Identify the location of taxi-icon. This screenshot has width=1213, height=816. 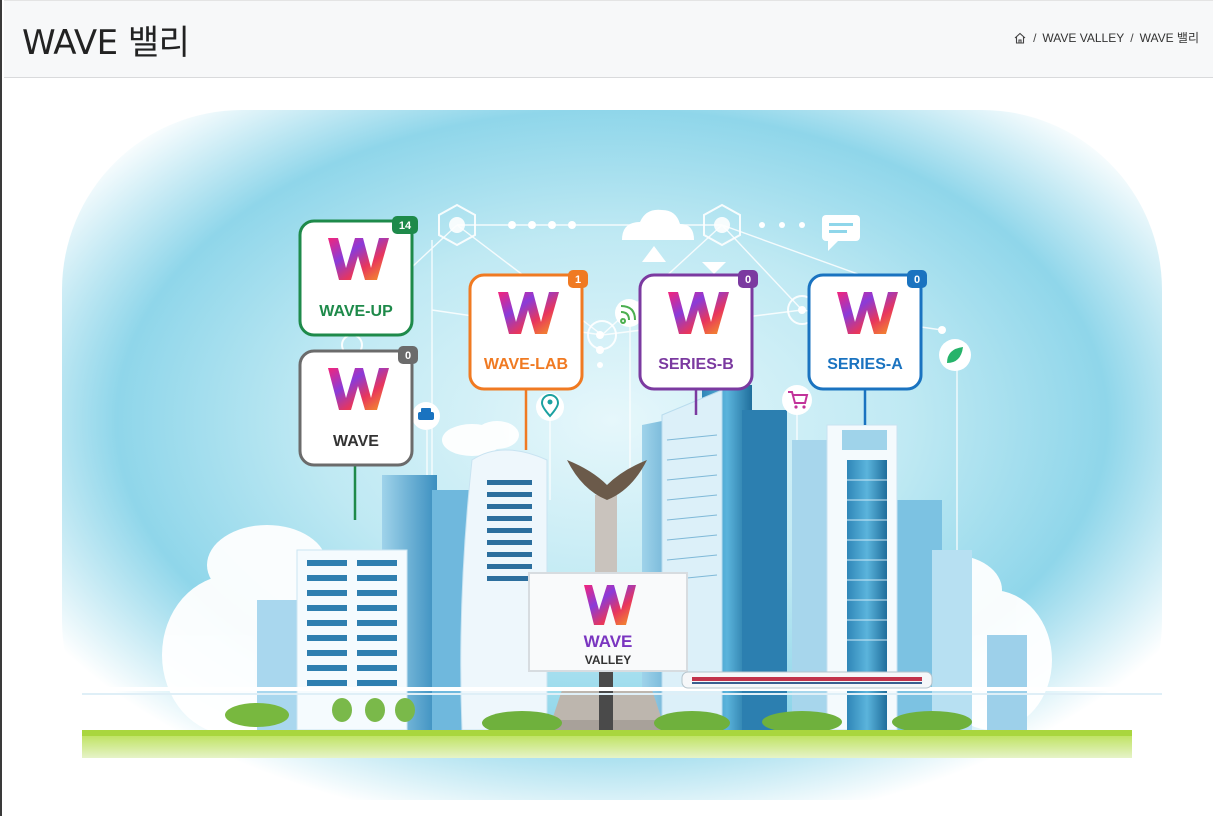
(426, 416).